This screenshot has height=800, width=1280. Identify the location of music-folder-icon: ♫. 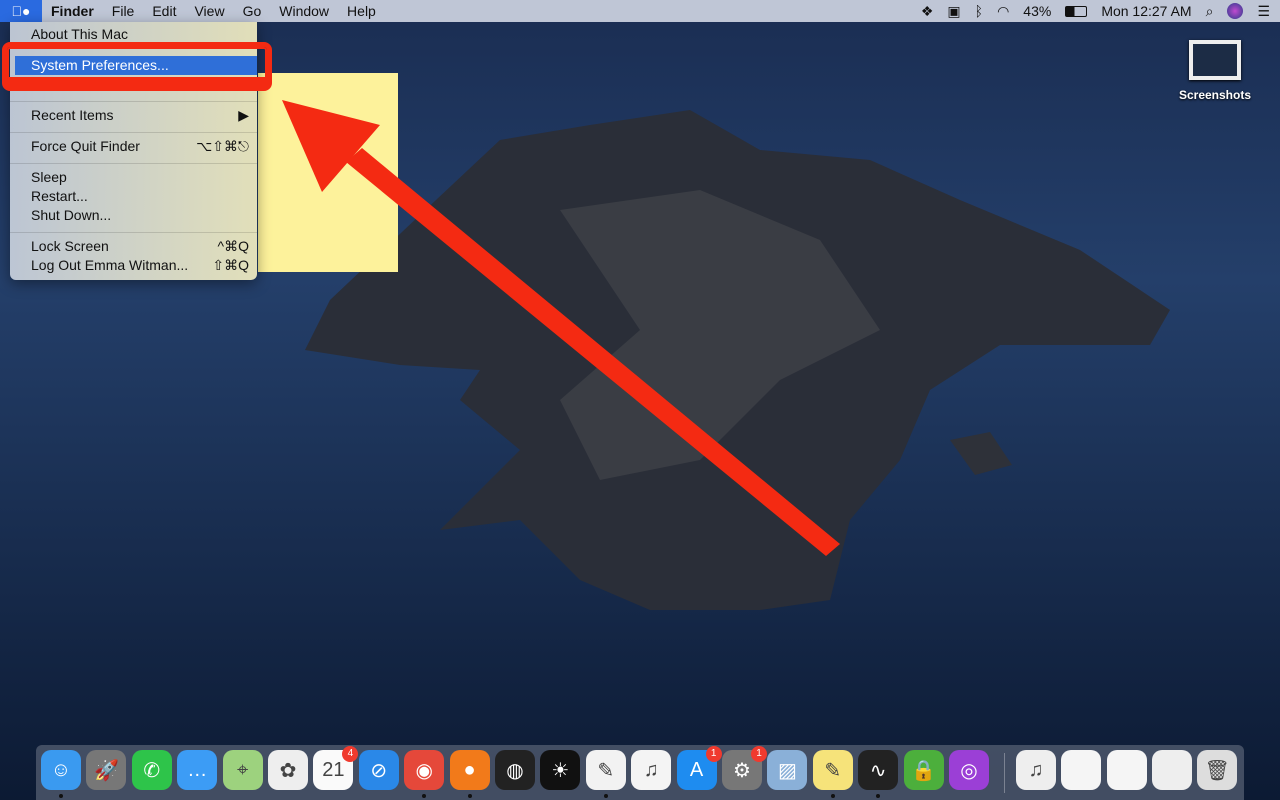
(1036, 769).